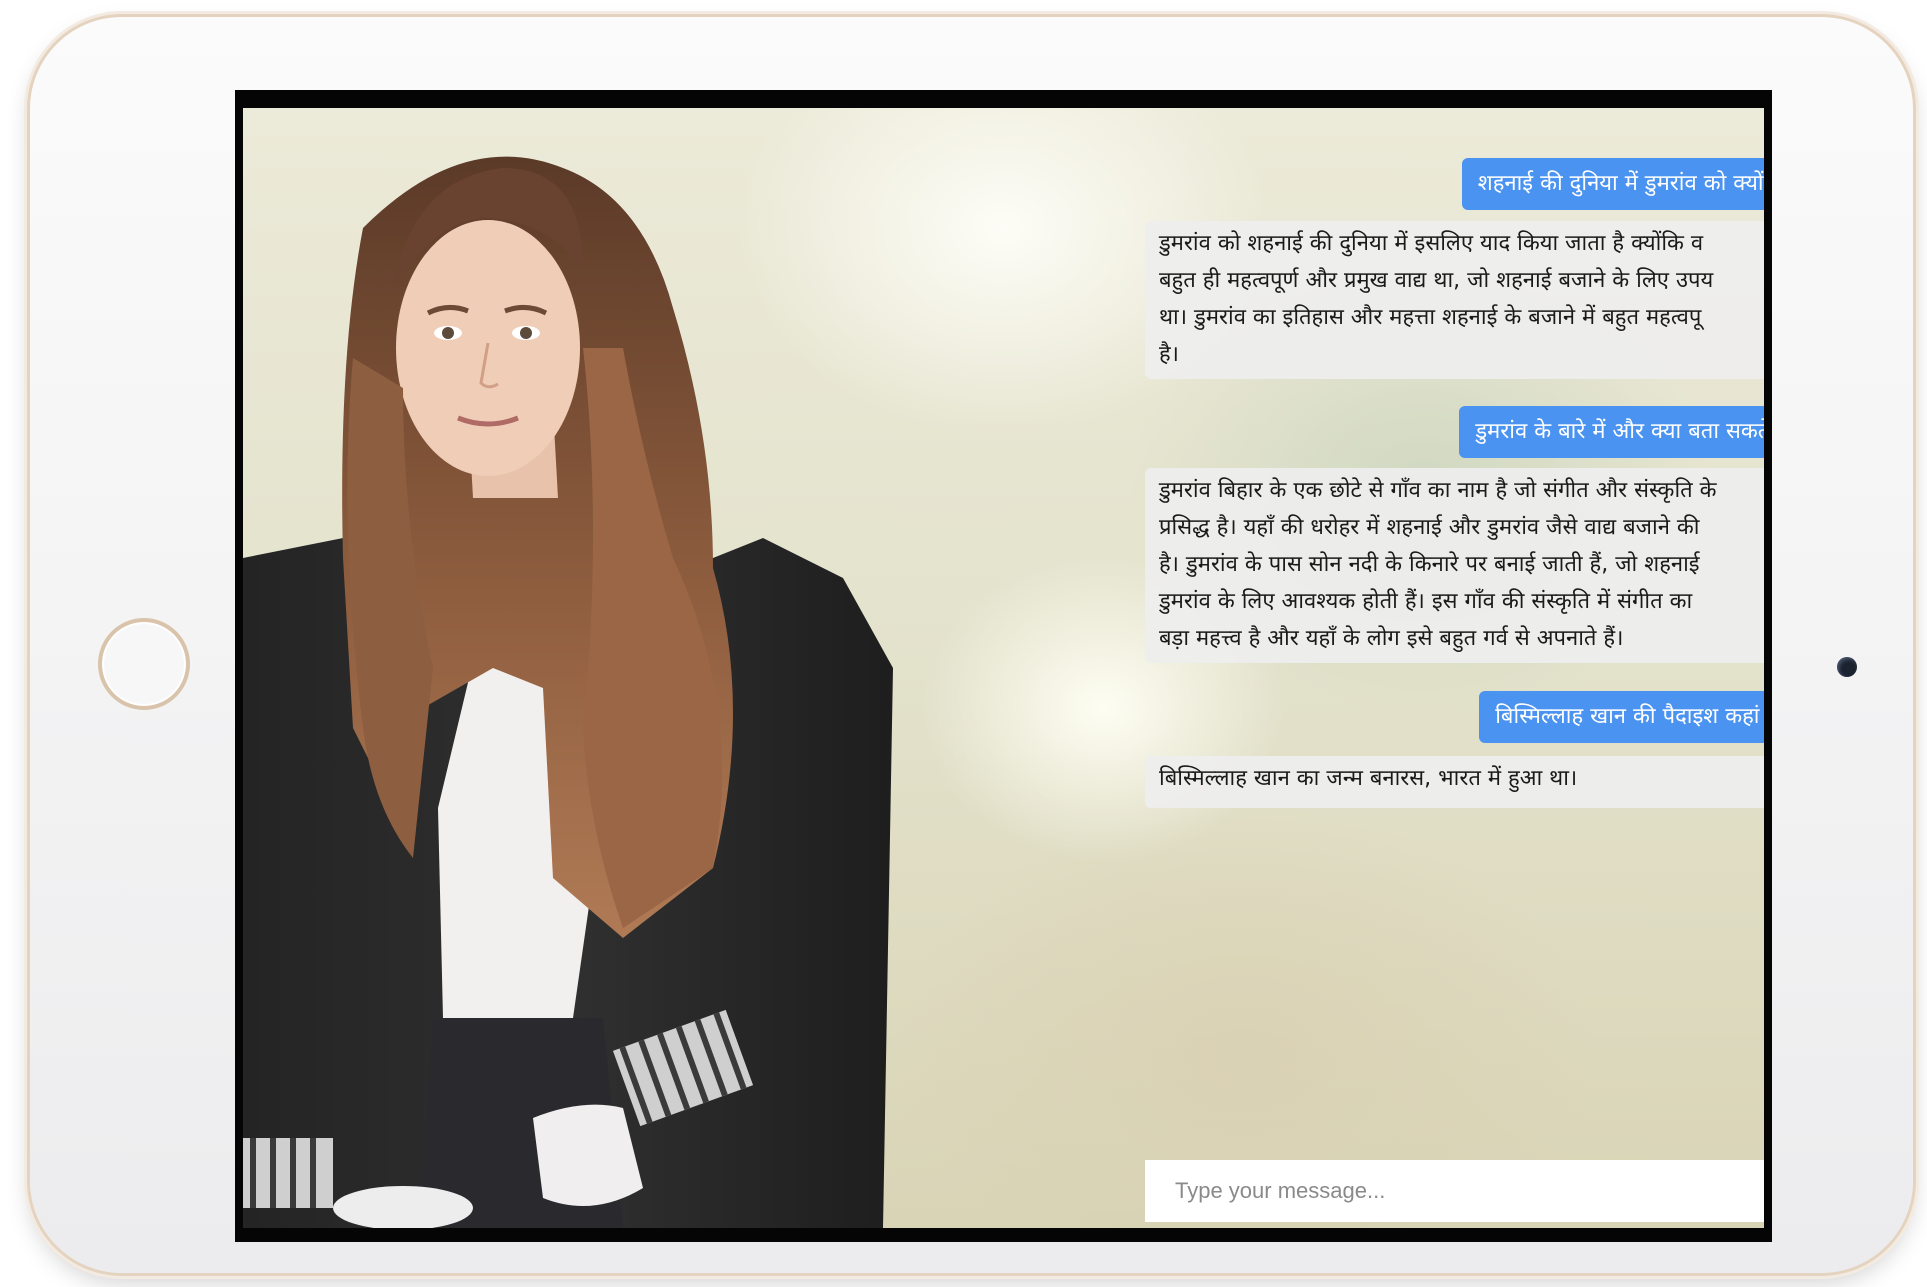 Image resolution: width=1927 pixels, height=1287 pixels. I want to click on bot-message-line: है।, so click(1169, 354).